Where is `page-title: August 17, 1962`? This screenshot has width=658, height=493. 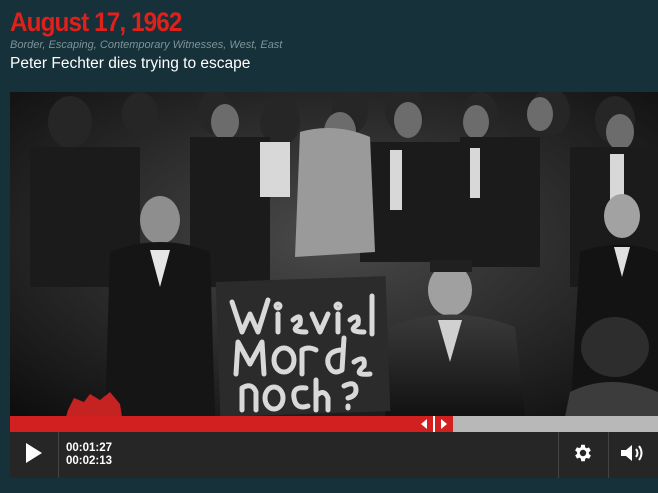
page-title: August 17, 1962 is located at coordinates (96, 22).